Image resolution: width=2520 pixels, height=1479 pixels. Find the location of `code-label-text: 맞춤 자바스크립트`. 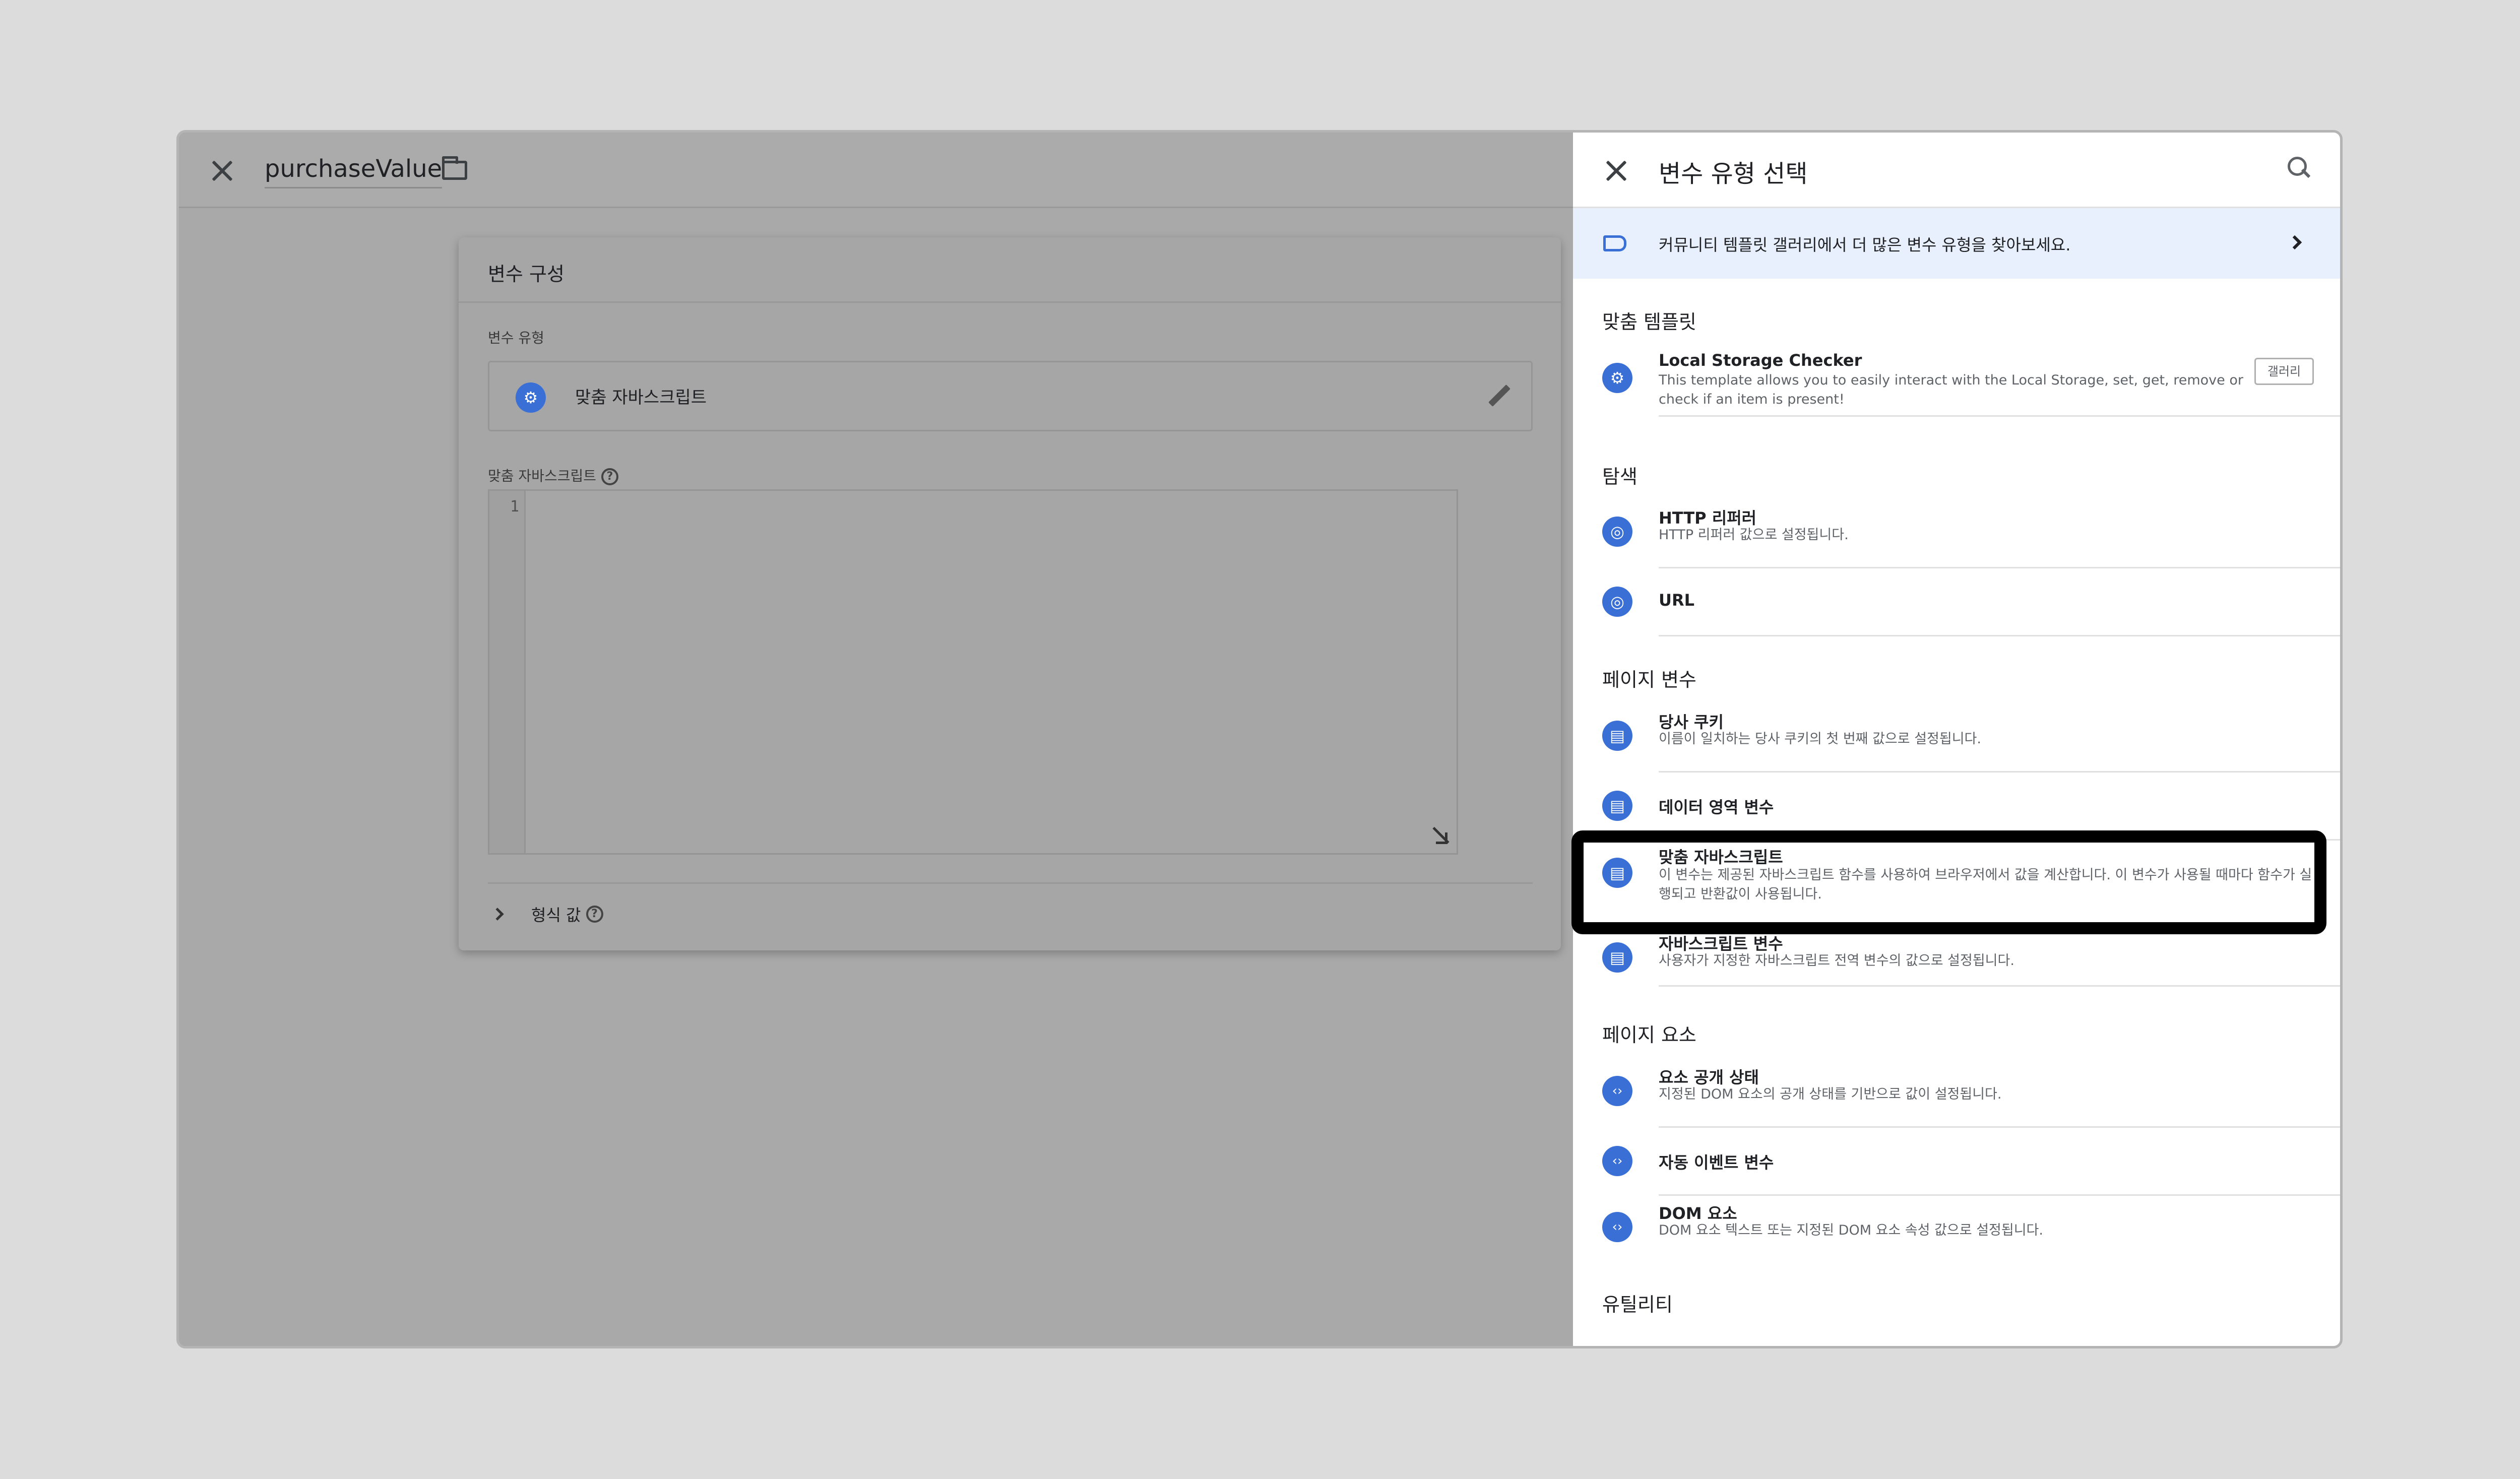

code-label-text: 맞춤 자바스크립트 is located at coordinates (542, 476).